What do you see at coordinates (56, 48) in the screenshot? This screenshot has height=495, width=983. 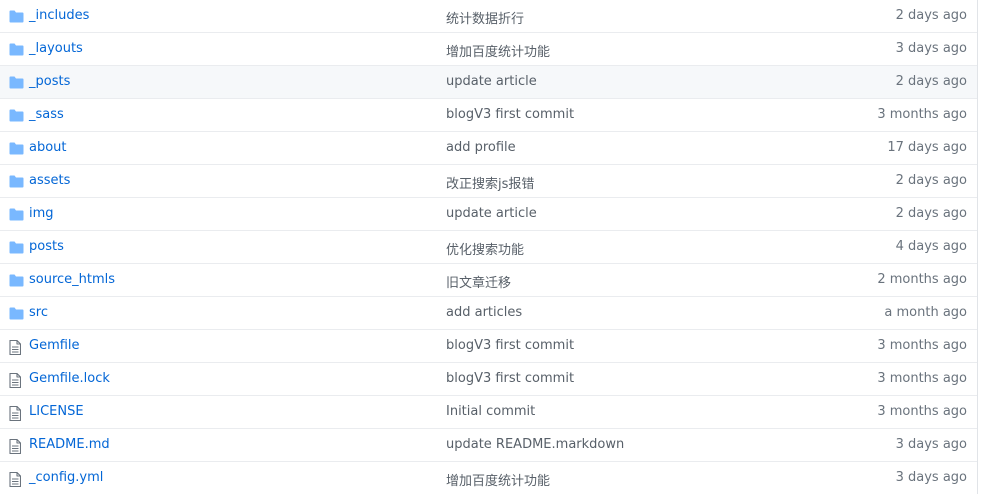 I see `file-name-link: _layouts` at bounding box center [56, 48].